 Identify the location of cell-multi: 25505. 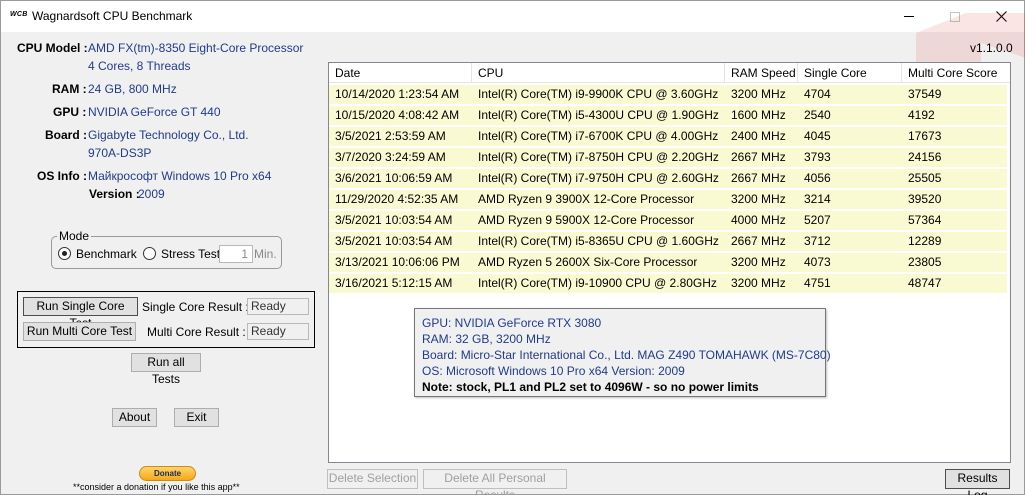
(925, 178).